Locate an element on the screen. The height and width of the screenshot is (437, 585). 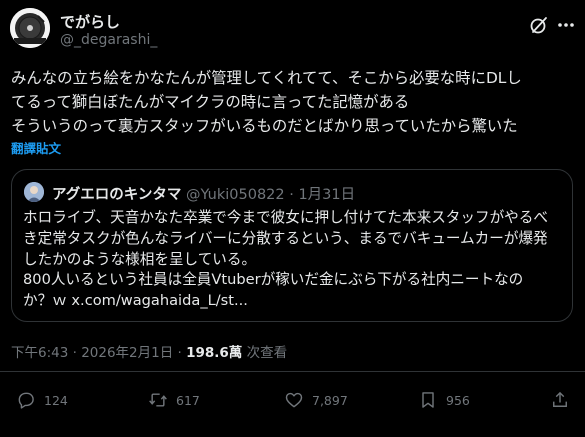
share-button is located at coordinates (564, 400).